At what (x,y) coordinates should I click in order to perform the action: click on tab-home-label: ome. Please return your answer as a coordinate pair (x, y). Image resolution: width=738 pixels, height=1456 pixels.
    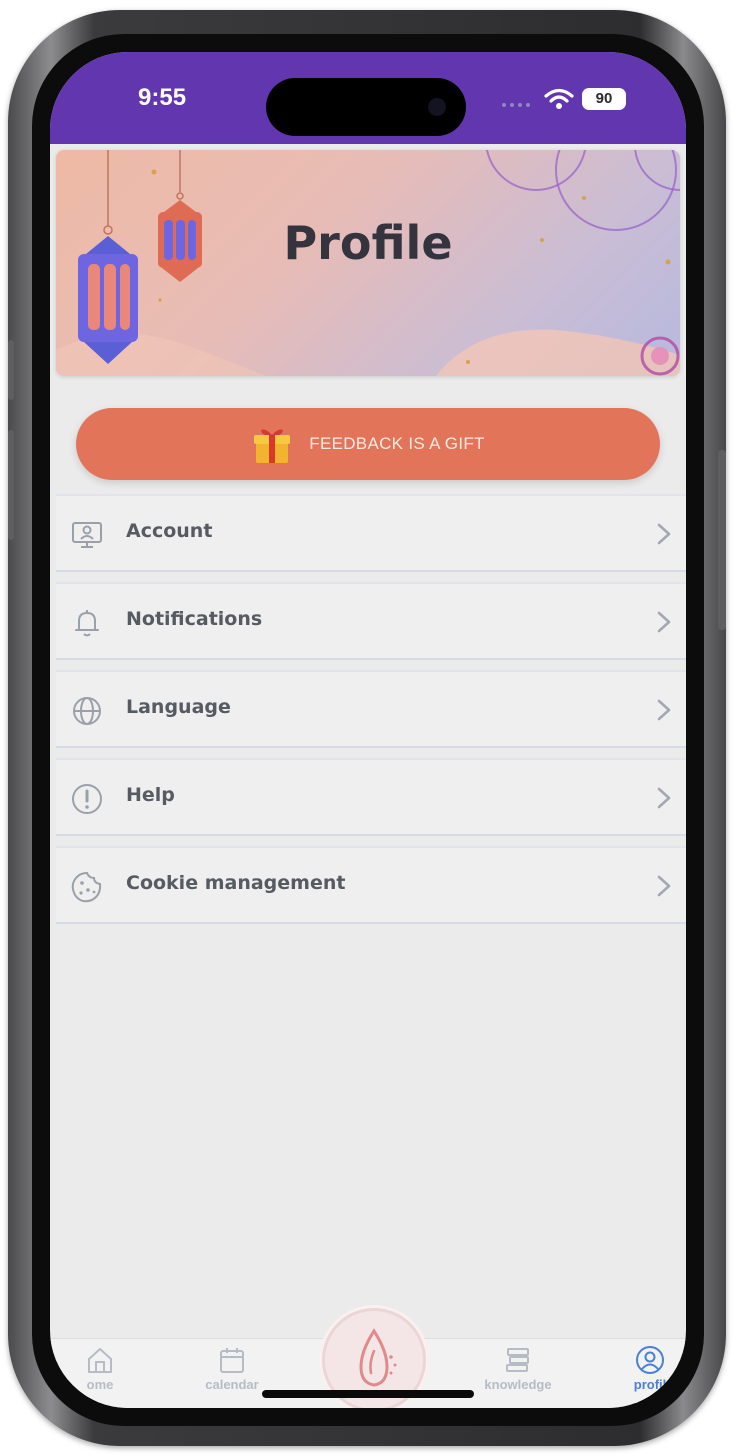
    Looking at the image, I should click on (100, 1384).